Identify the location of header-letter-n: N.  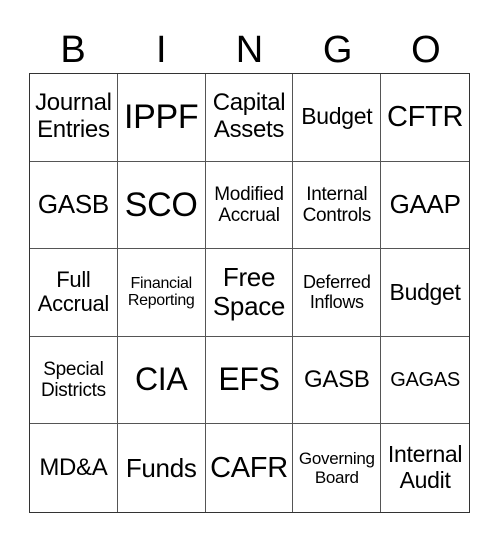
(249, 50).